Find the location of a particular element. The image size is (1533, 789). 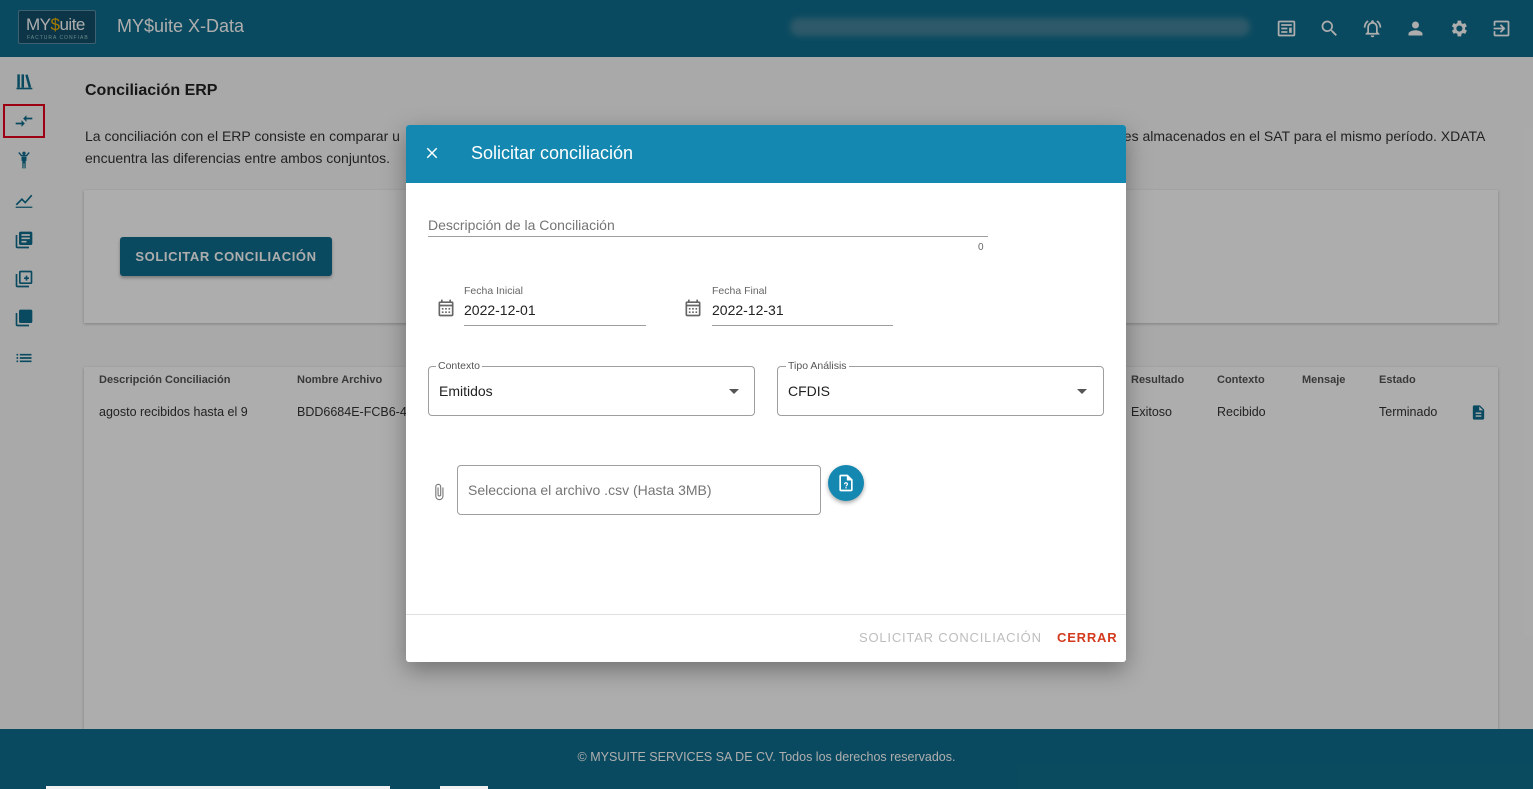

context-label: Contexto is located at coordinates (459, 366).